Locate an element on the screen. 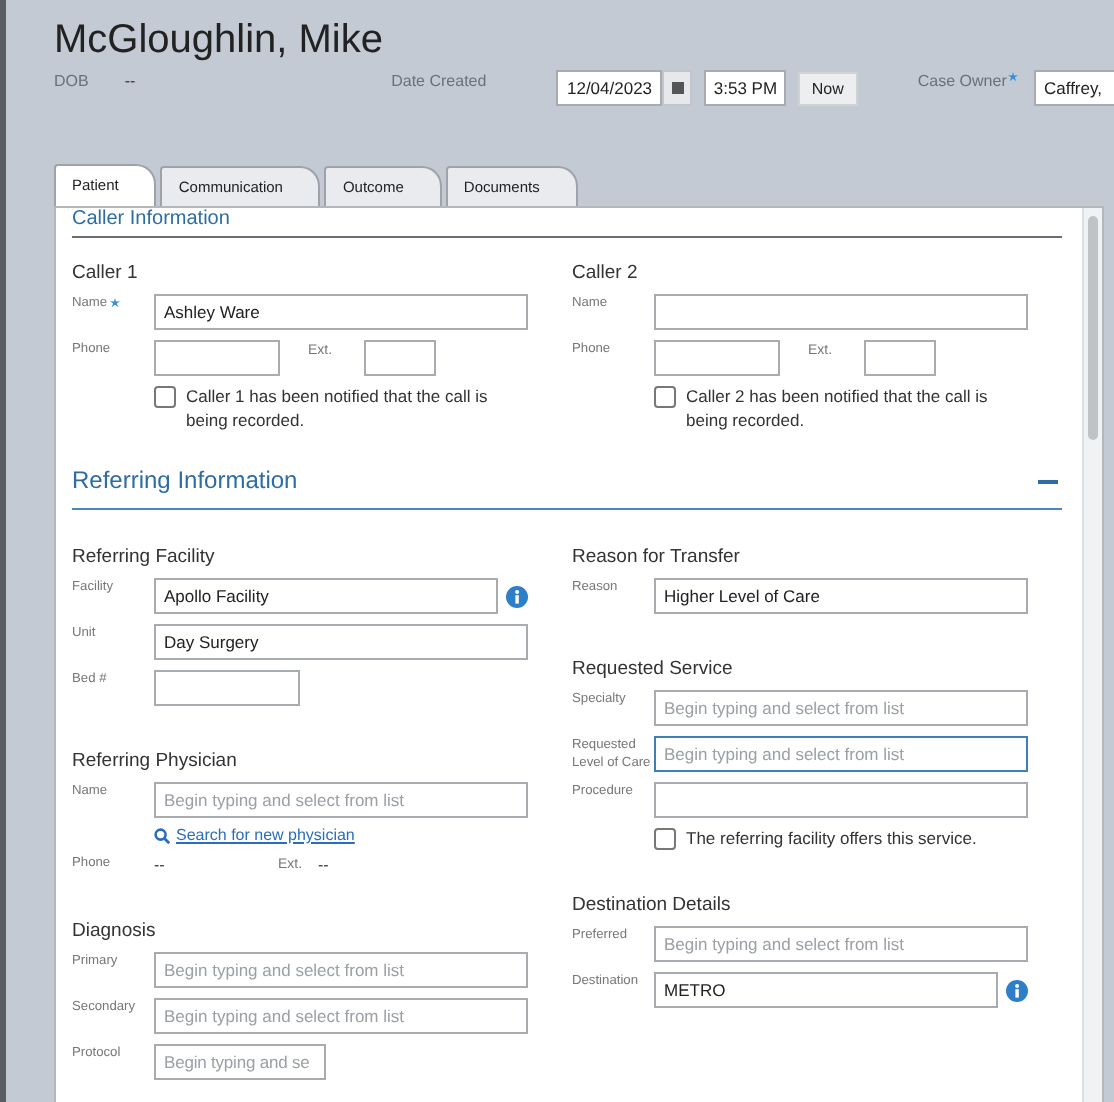 The width and height of the screenshot is (1114, 1102). now-button: Now is located at coordinates (827, 89).